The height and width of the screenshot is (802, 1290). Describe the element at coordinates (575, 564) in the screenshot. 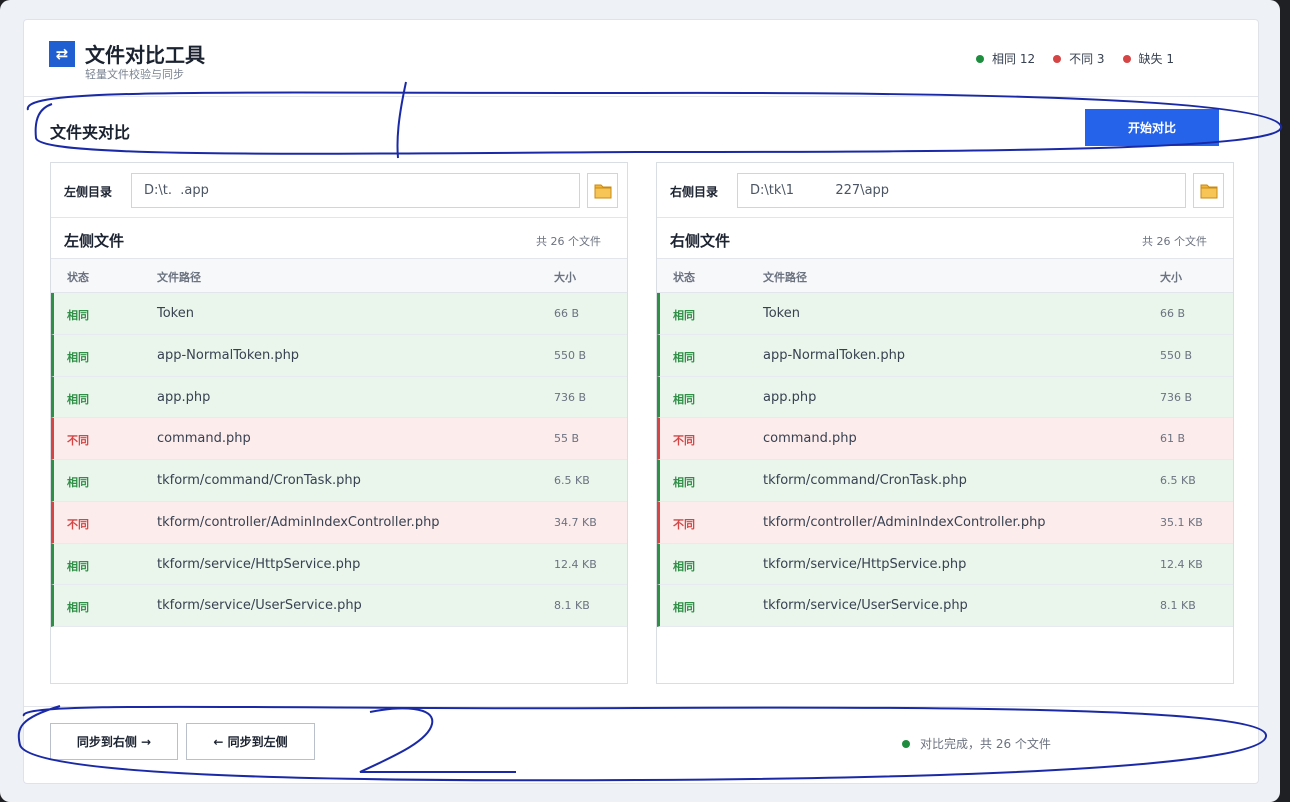

I see `row-size: 12.4 KB` at that location.